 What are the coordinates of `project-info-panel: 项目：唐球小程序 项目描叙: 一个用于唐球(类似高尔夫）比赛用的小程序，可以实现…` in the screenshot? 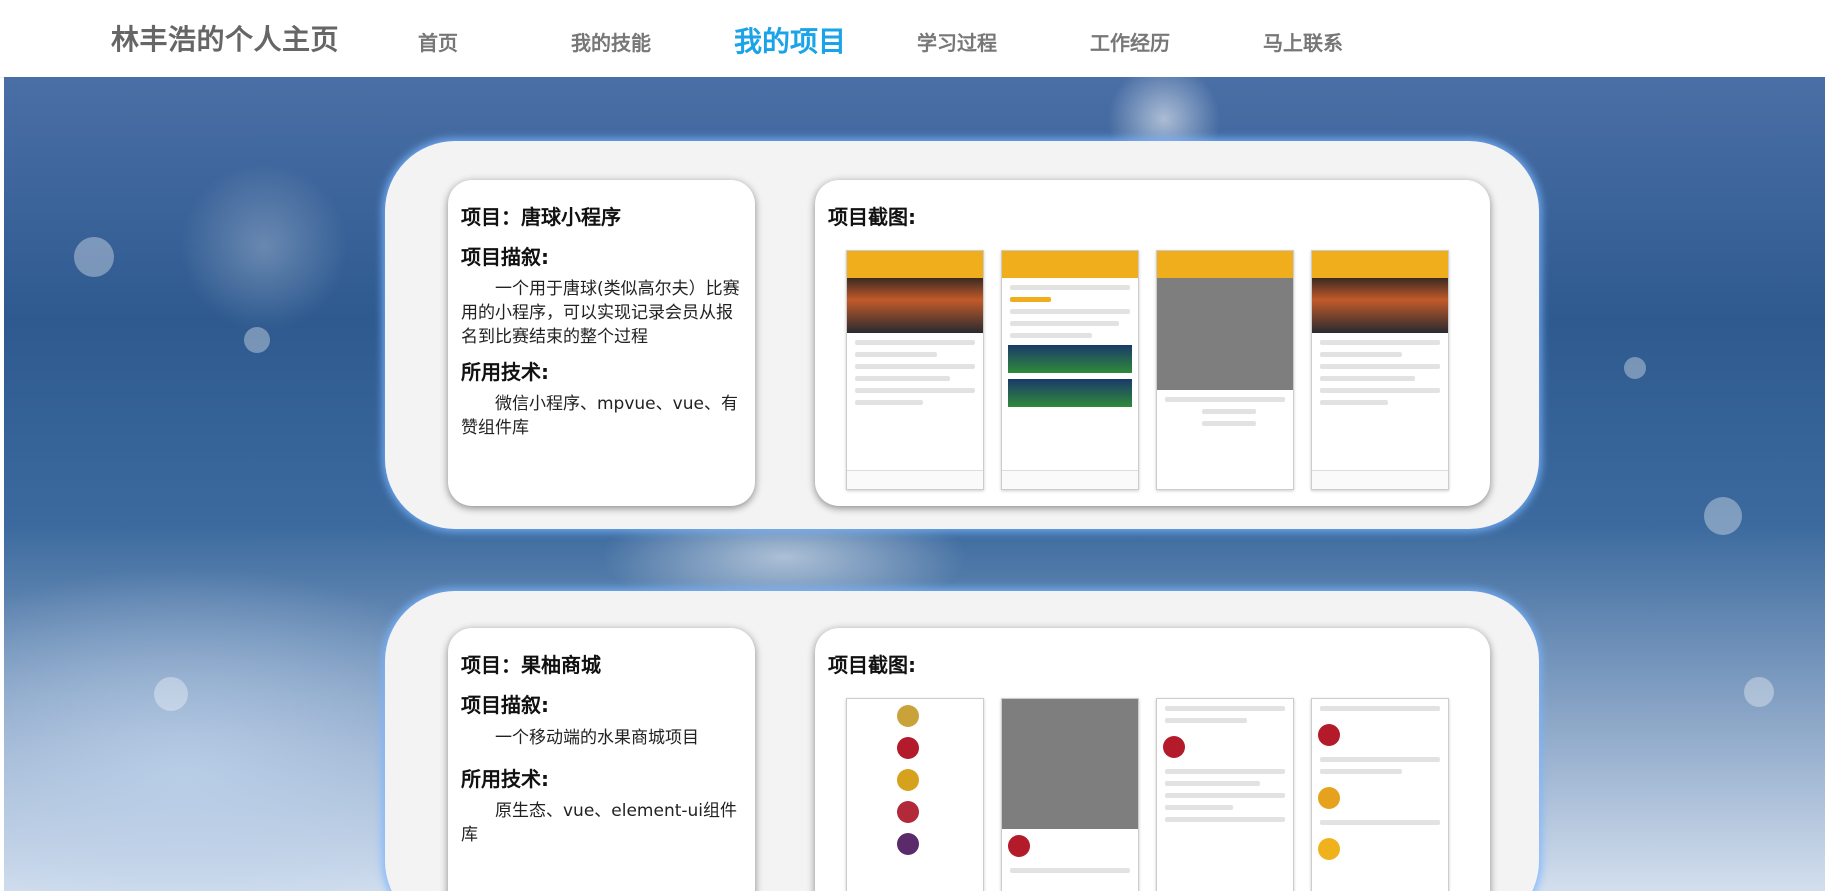 It's located at (601, 343).